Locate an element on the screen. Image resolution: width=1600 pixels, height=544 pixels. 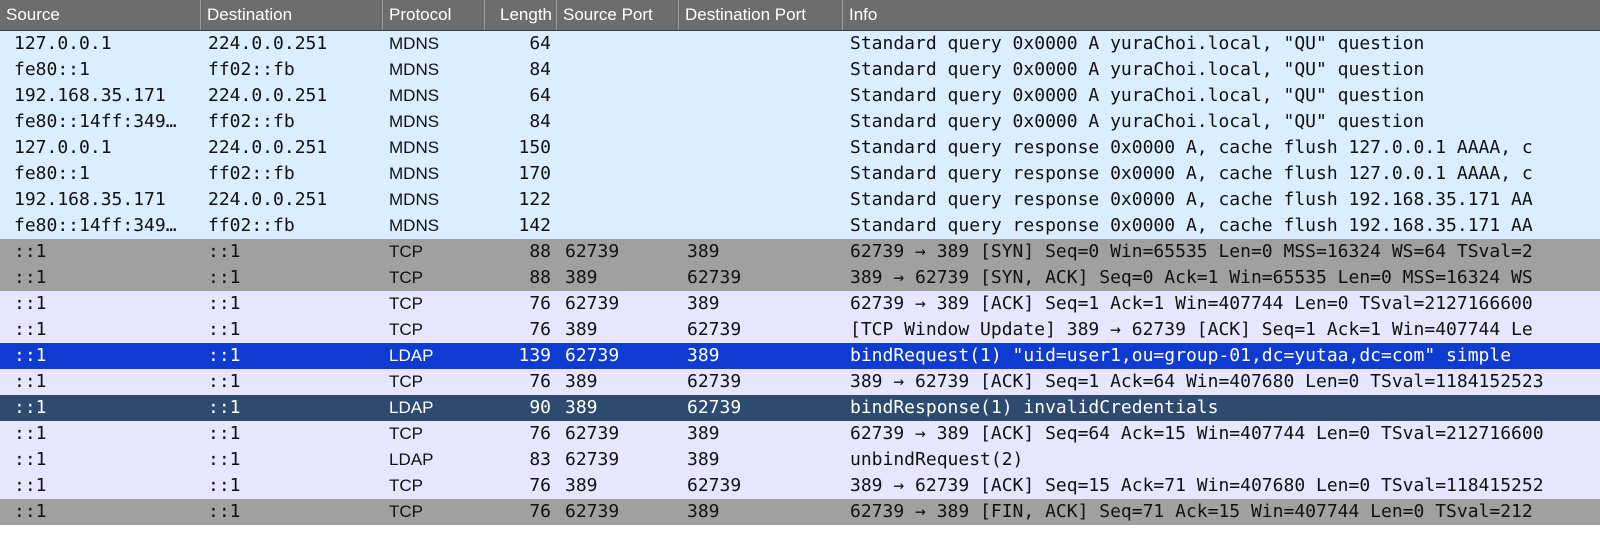
packet-row: ::1::1 LDAP 83 62739 389 unbindRequest(2) is located at coordinates (800, 460).